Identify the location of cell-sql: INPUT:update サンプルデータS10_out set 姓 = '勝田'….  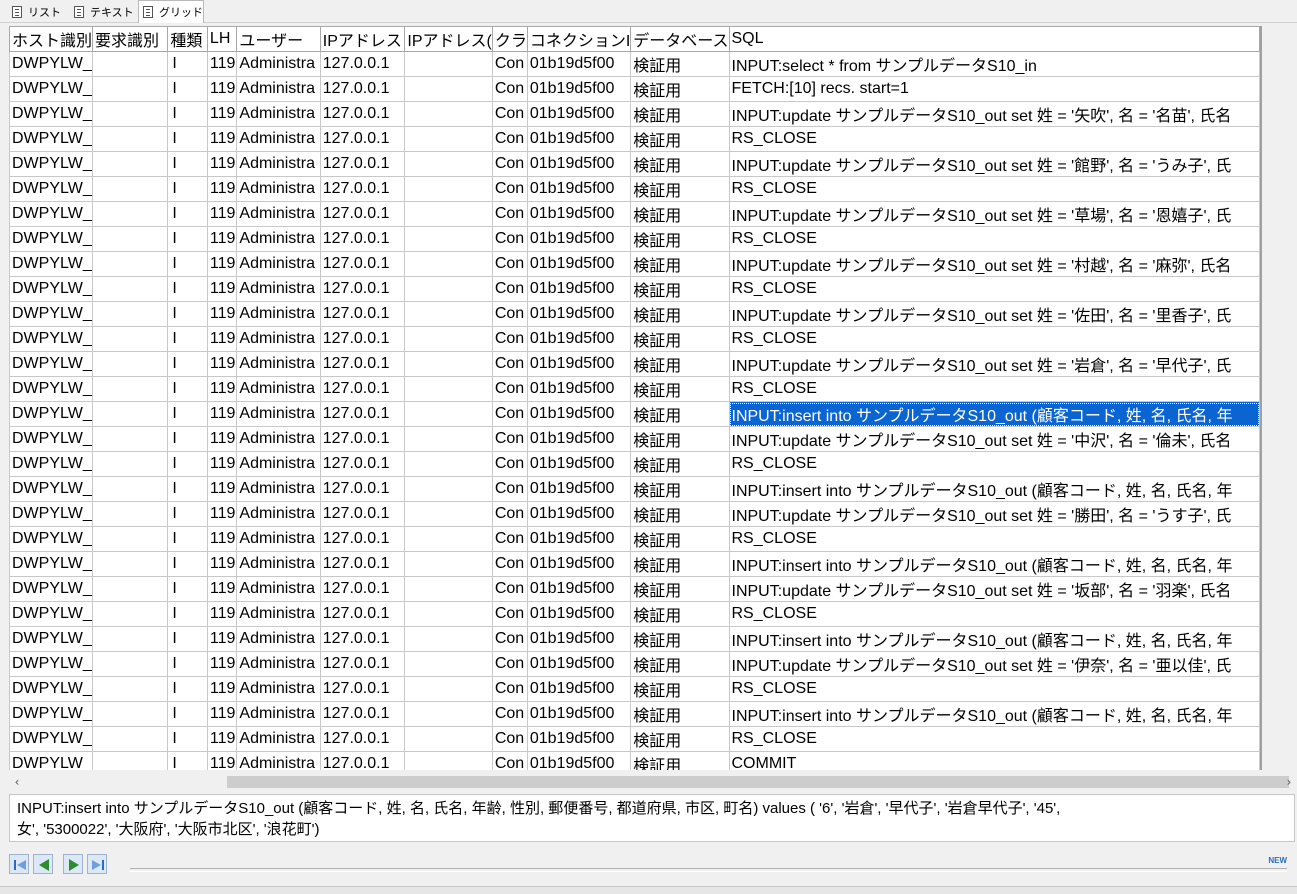
(994, 514).